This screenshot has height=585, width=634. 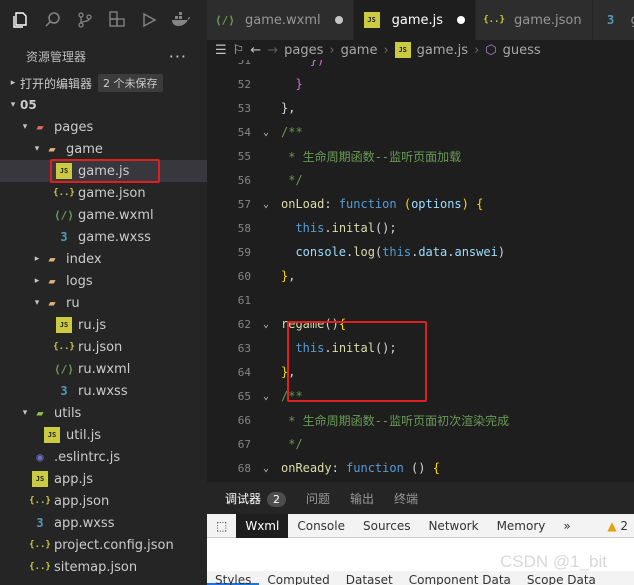 What do you see at coordinates (103, 259) in the screenshot?
I see `folder-item: ▸ ▰ index` at bounding box center [103, 259].